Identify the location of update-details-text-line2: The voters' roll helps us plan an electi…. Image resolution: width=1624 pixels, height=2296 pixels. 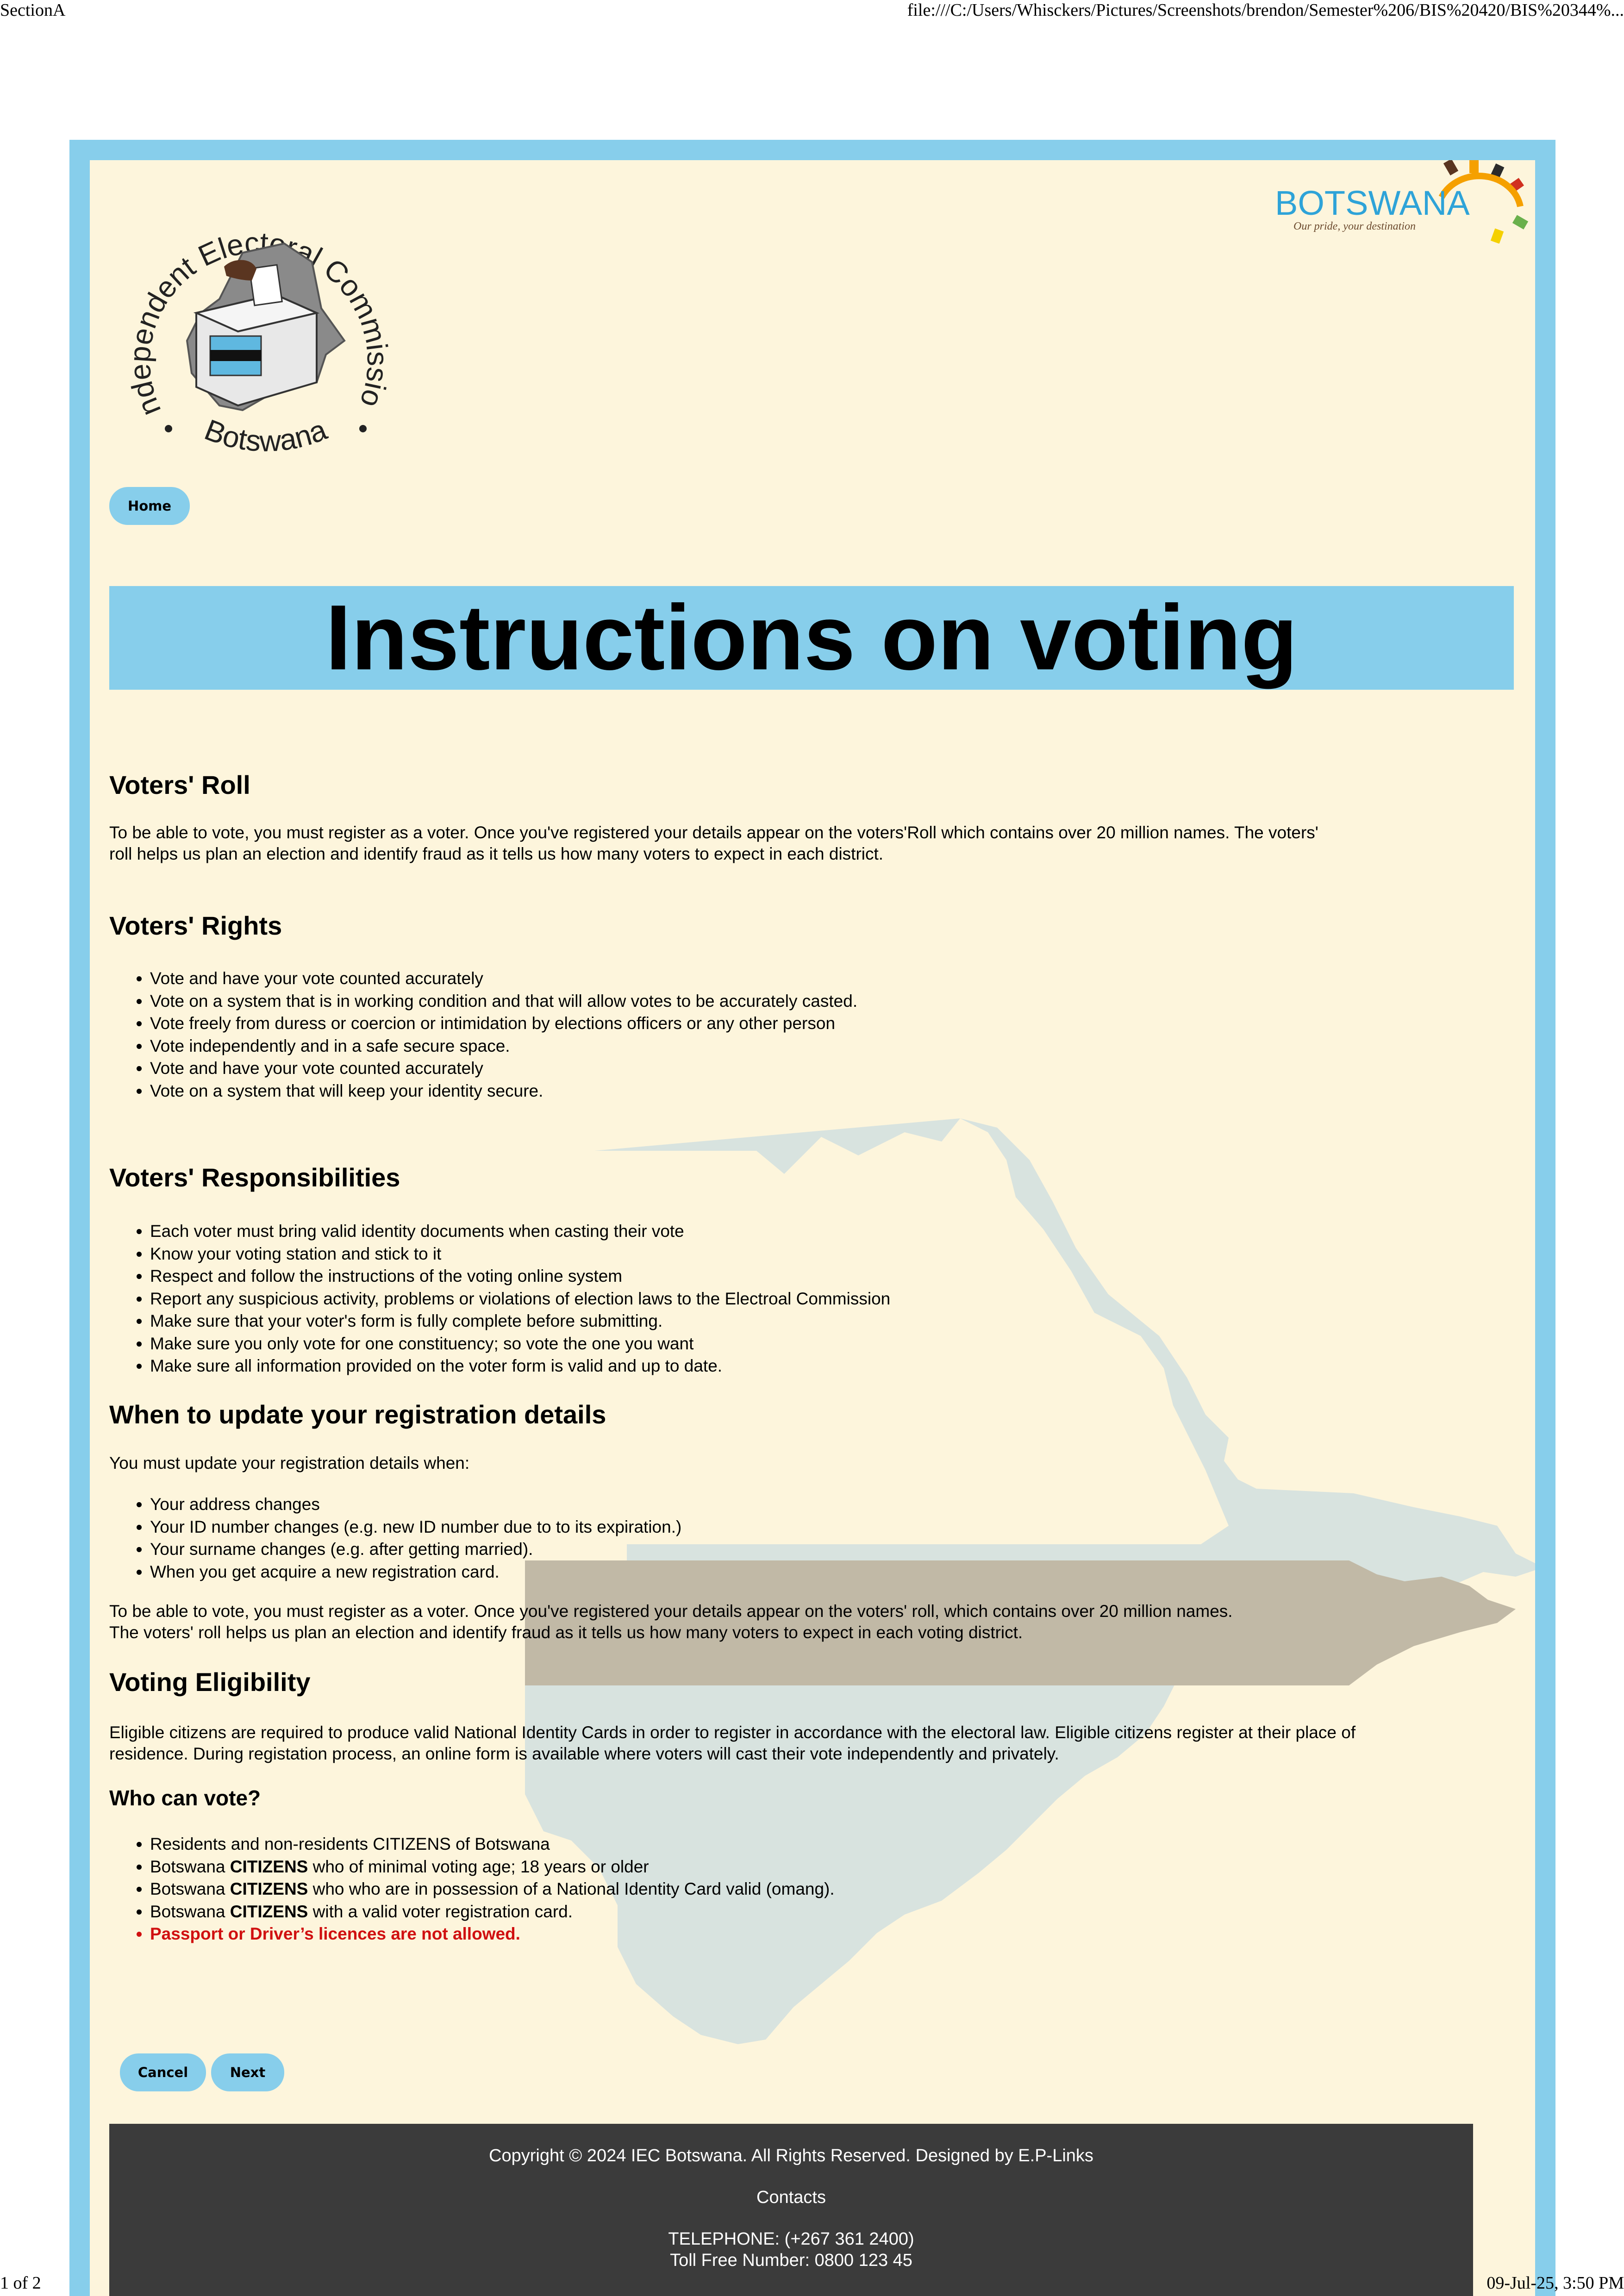
(566, 1632).